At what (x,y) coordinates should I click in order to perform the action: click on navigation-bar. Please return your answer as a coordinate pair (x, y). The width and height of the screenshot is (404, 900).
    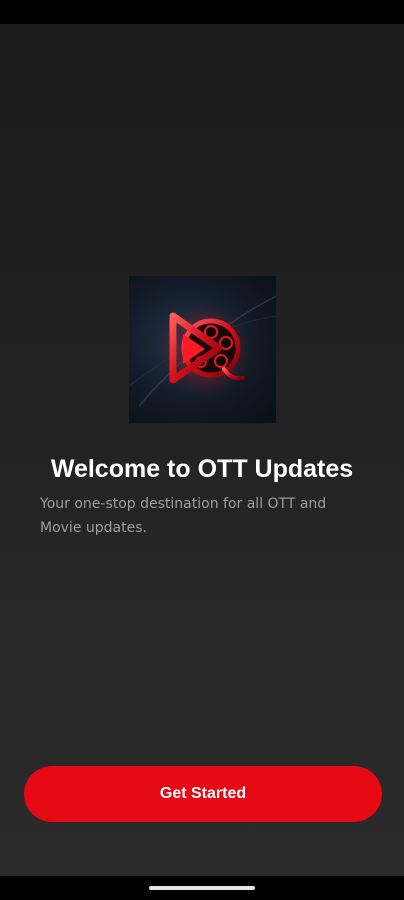
    Looking at the image, I should click on (202, 888).